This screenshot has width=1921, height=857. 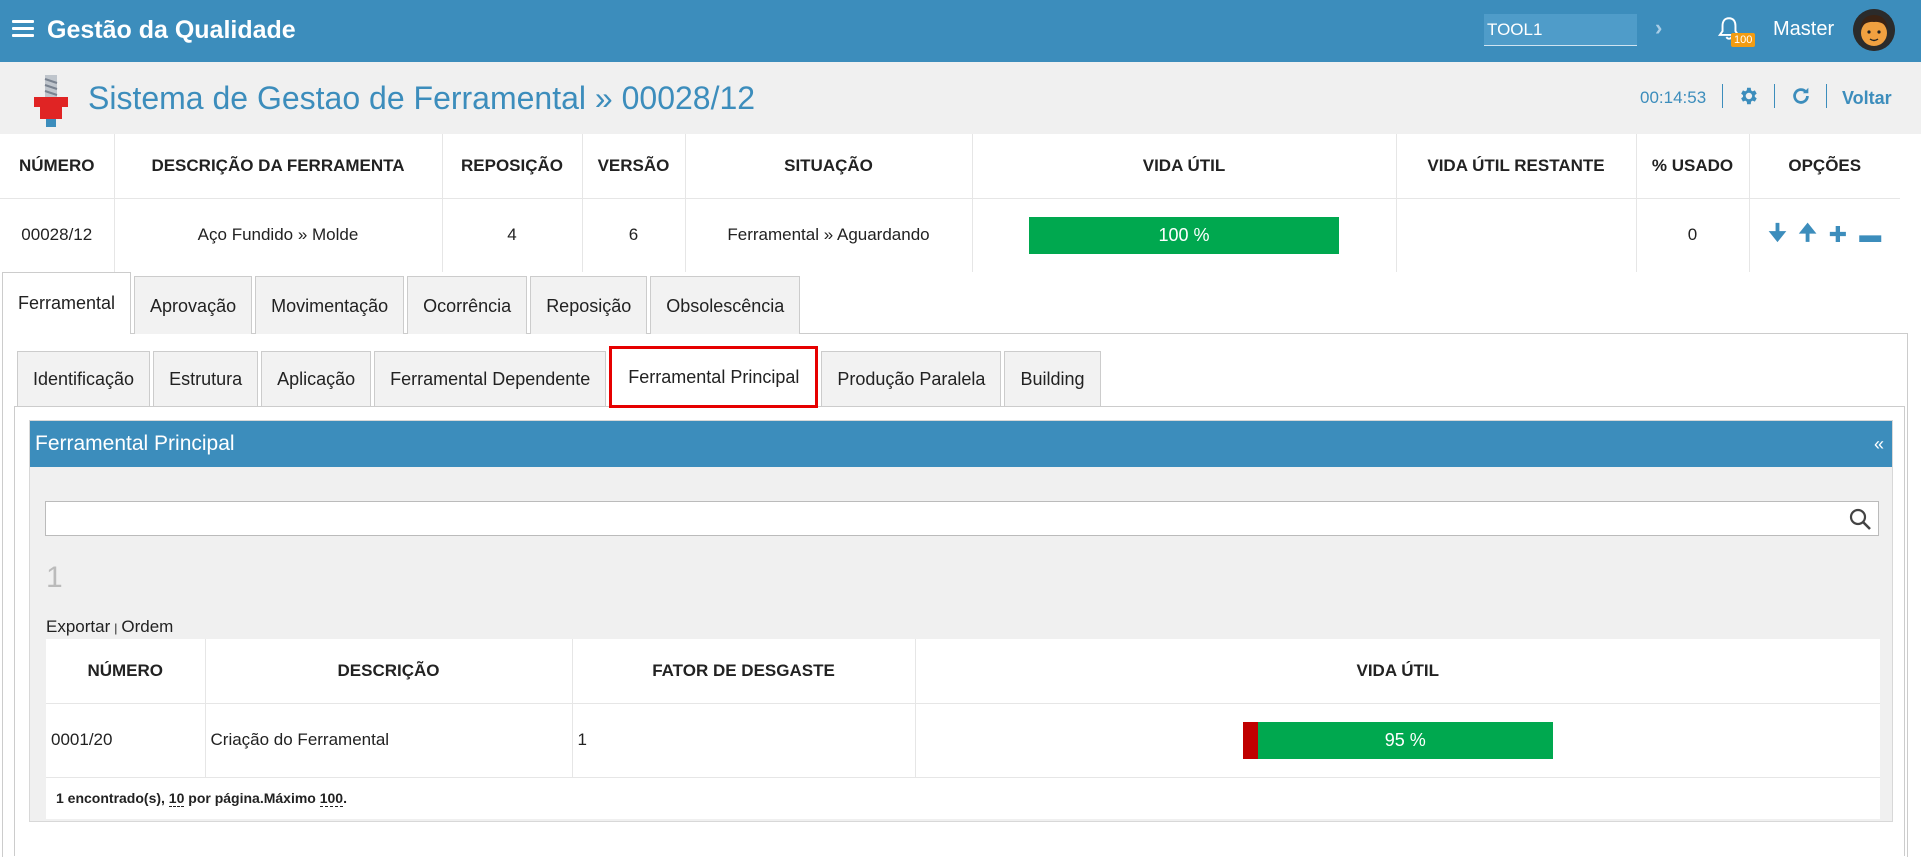 What do you see at coordinates (1250, 740) in the screenshot?
I see `worn-segment` at bounding box center [1250, 740].